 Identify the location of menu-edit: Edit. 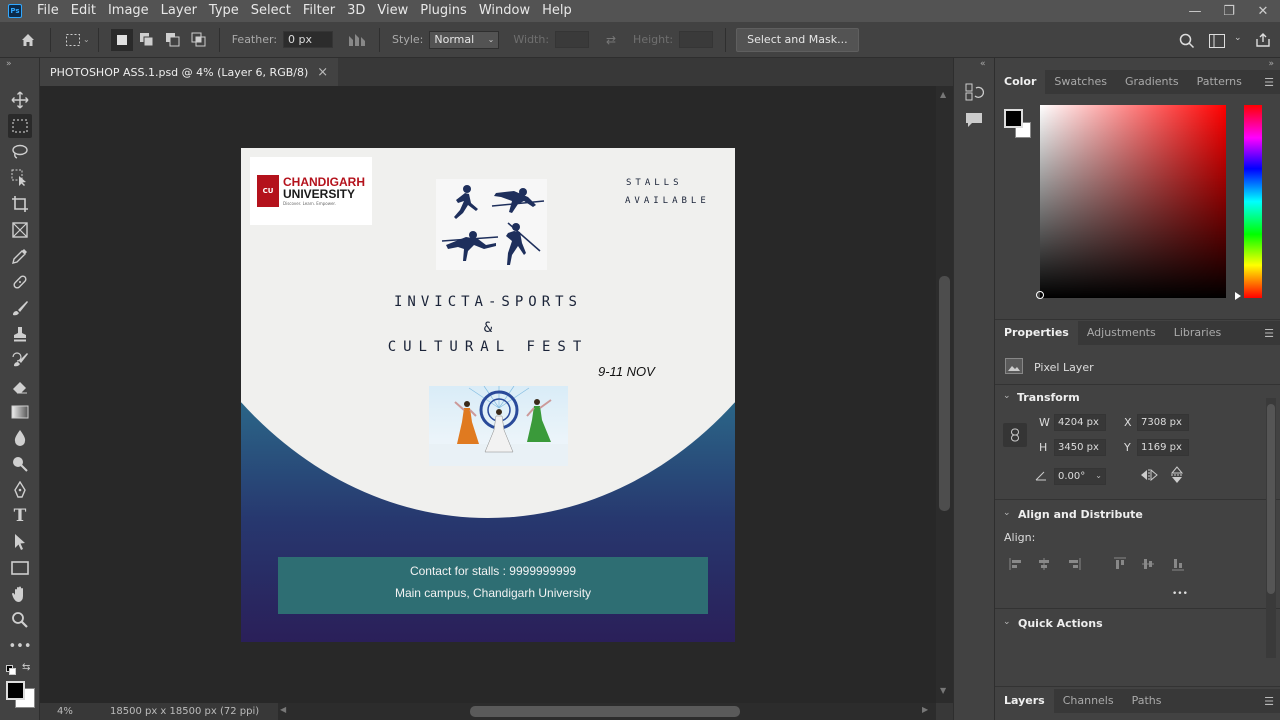
(83, 11).